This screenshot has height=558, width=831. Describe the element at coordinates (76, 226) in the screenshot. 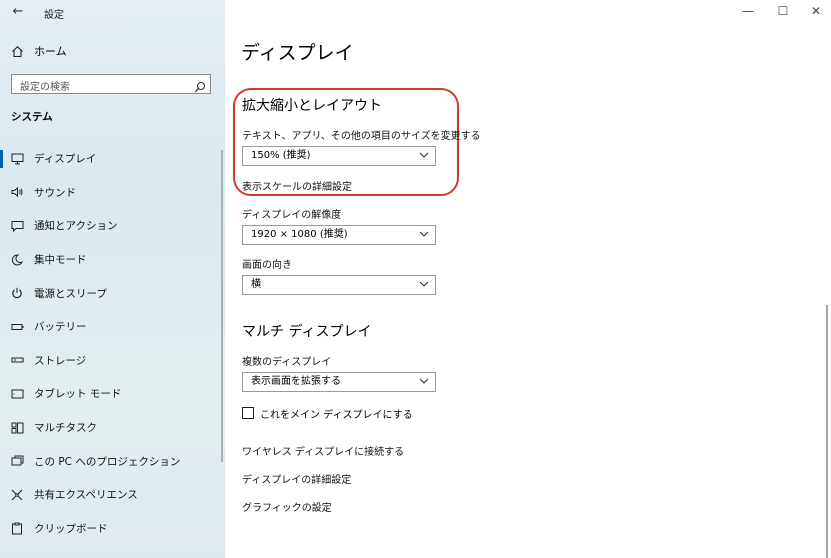

I see `sidebar-item-label: 通知とアクション` at that location.